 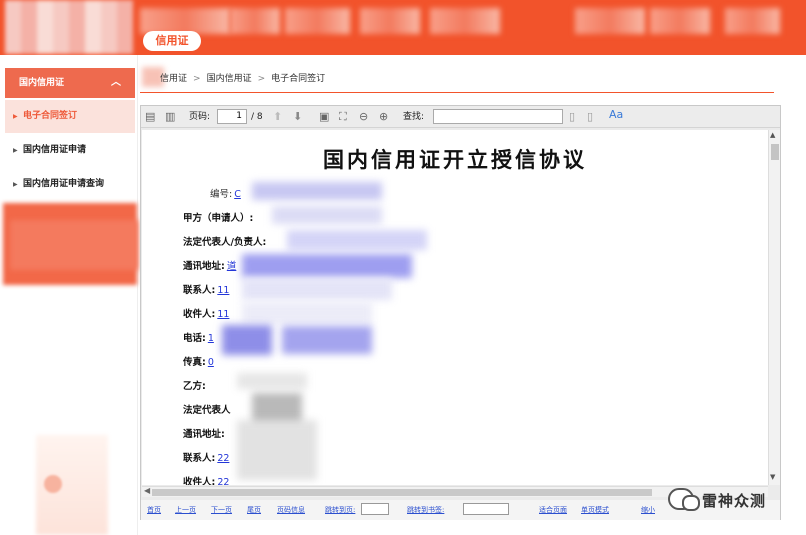 I want to click on print-icon: ▥, so click(x=170, y=117).